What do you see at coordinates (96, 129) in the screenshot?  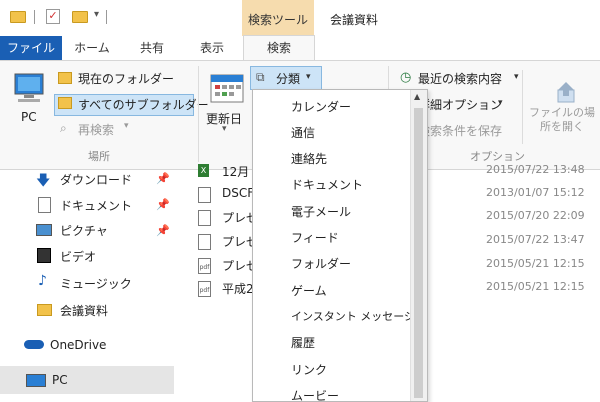 I see `search-again-button: 再検索` at bounding box center [96, 129].